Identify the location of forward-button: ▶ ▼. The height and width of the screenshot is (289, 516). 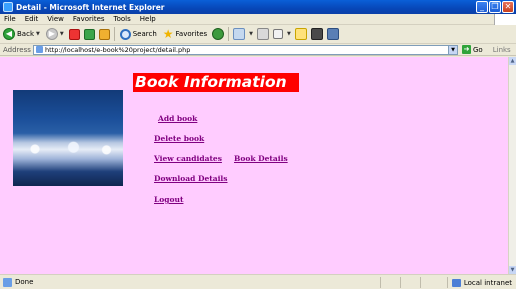
(55, 34).